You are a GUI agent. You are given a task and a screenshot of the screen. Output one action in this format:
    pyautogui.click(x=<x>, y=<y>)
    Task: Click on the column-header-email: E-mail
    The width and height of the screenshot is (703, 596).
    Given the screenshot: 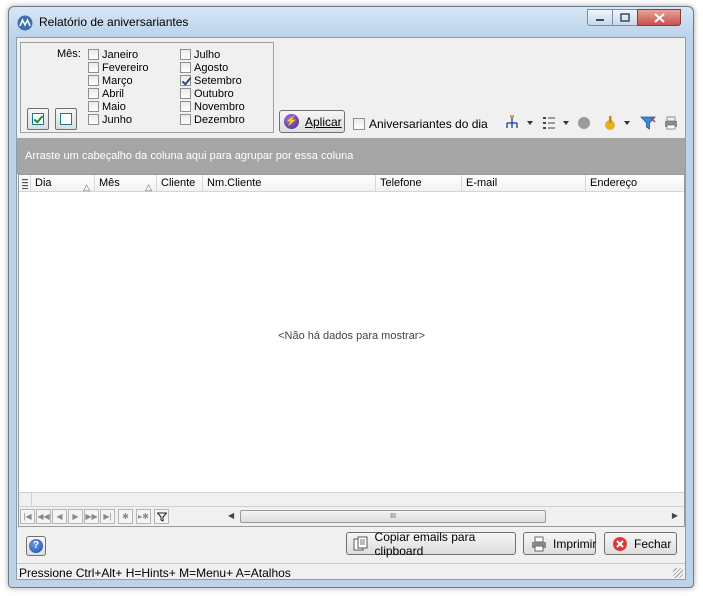 What is the action you would take?
    pyautogui.click(x=524, y=183)
    